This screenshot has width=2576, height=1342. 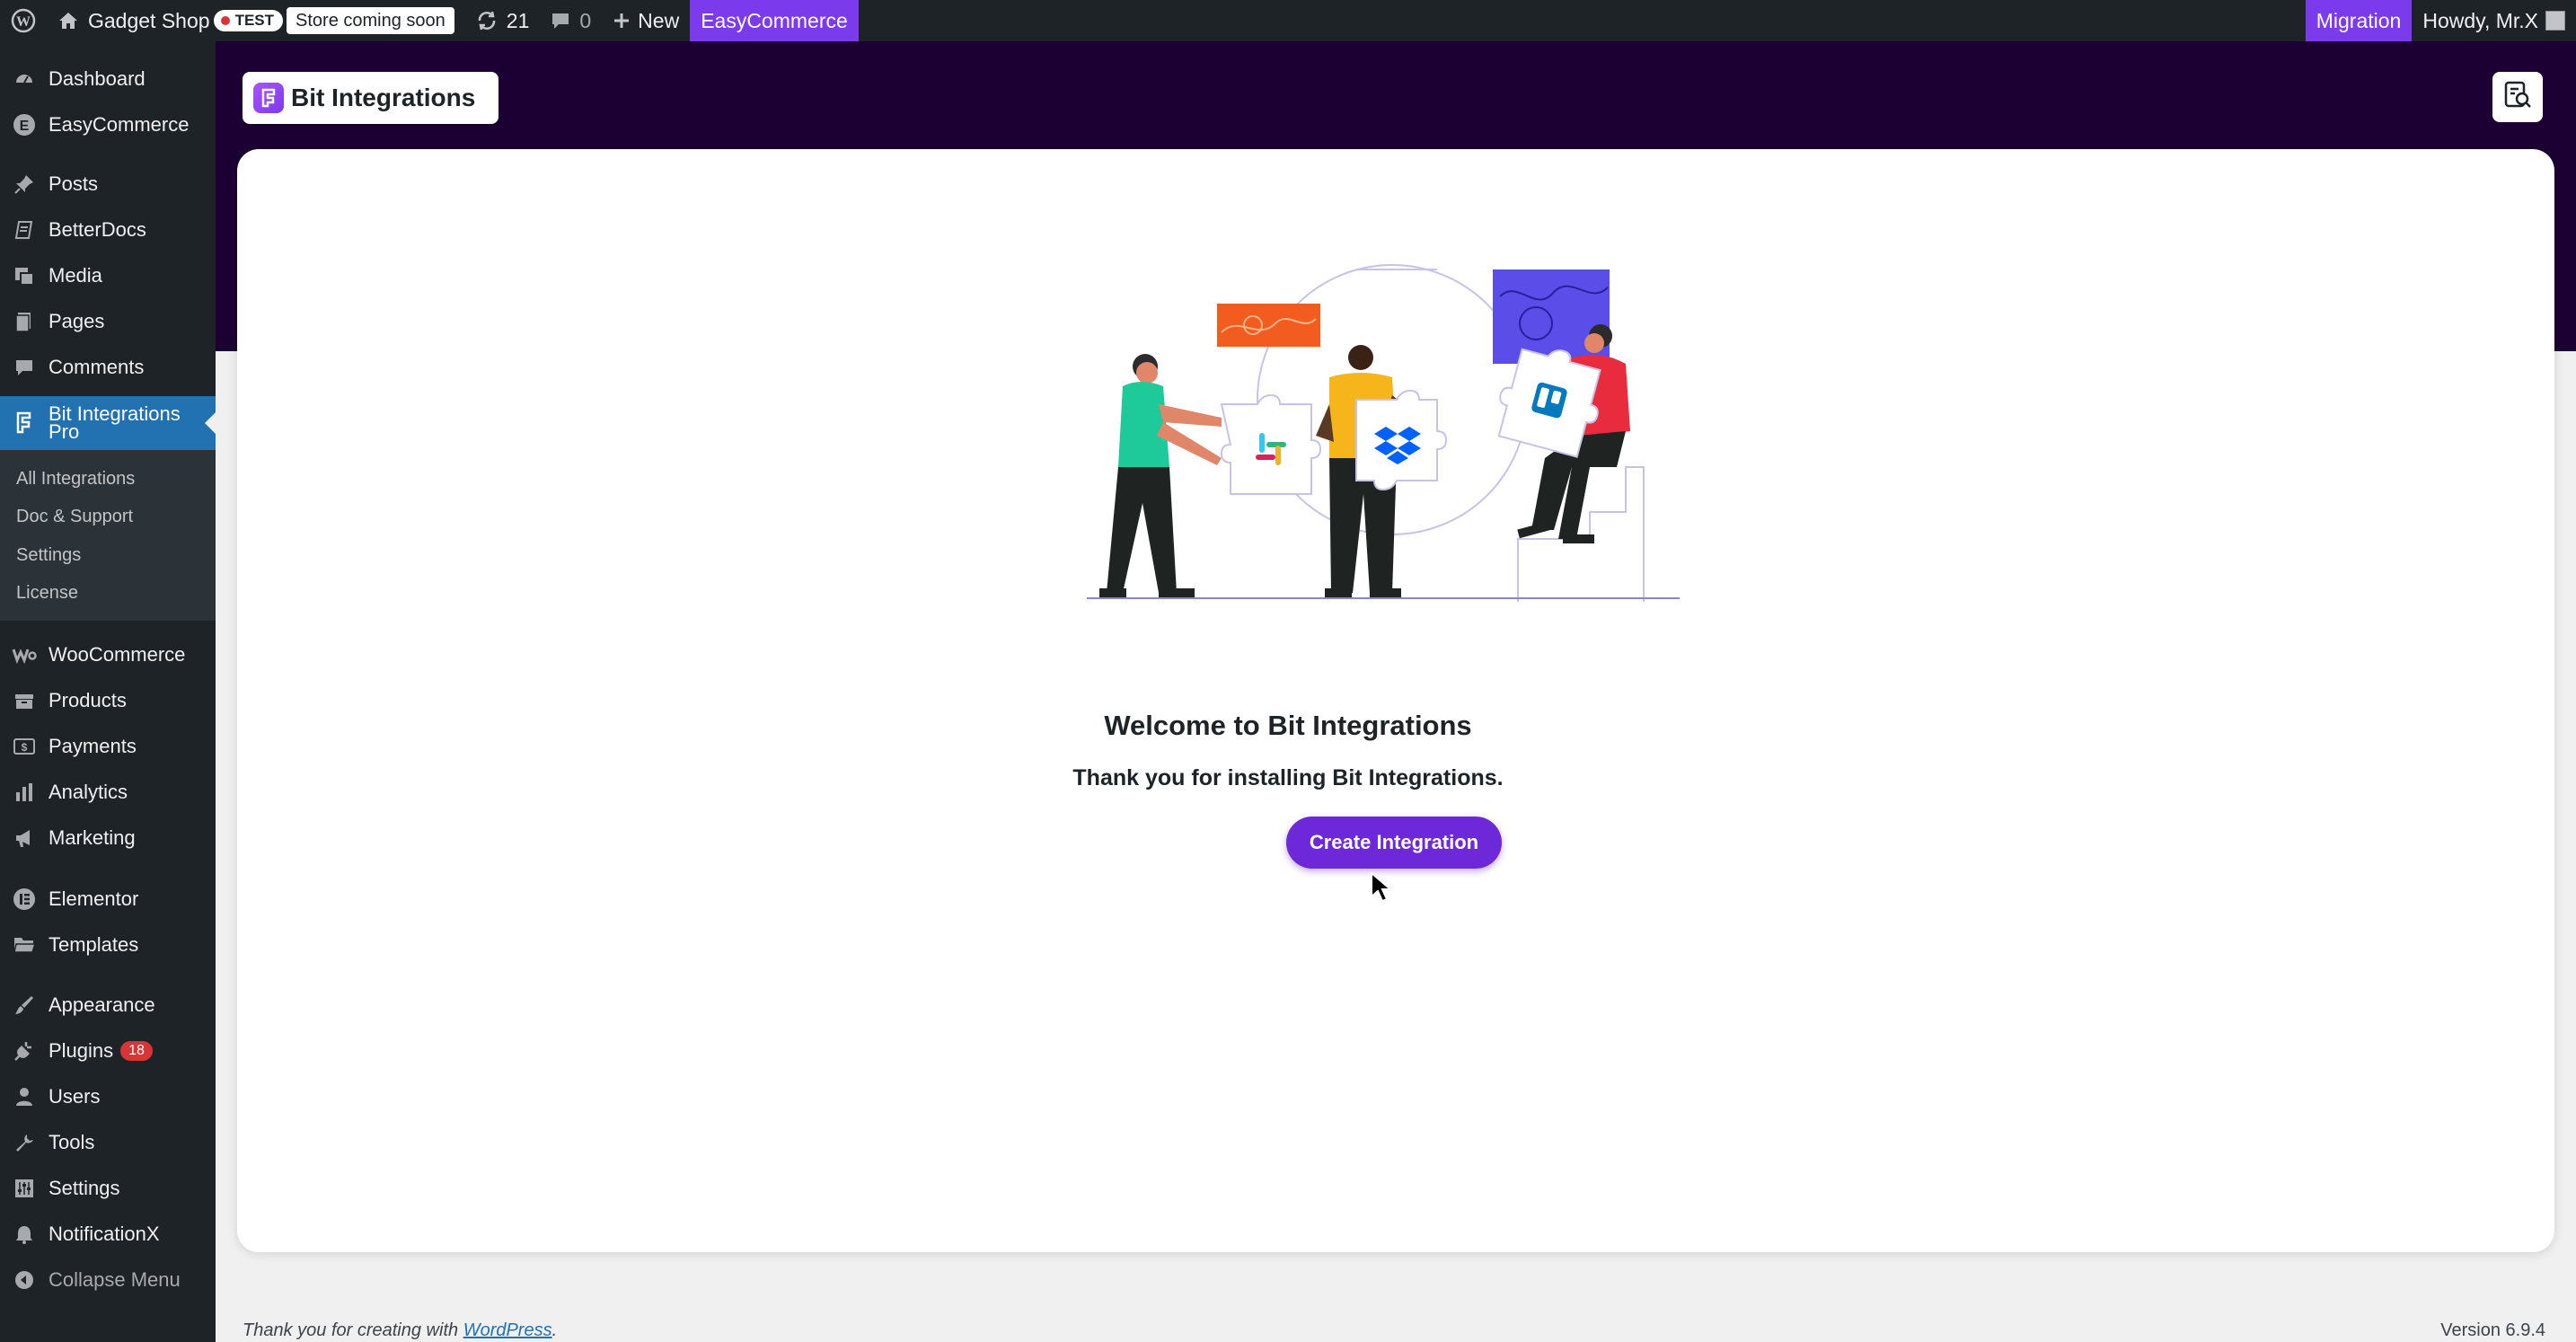 I want to click on settings-icon, so click(x=24, y=1188).